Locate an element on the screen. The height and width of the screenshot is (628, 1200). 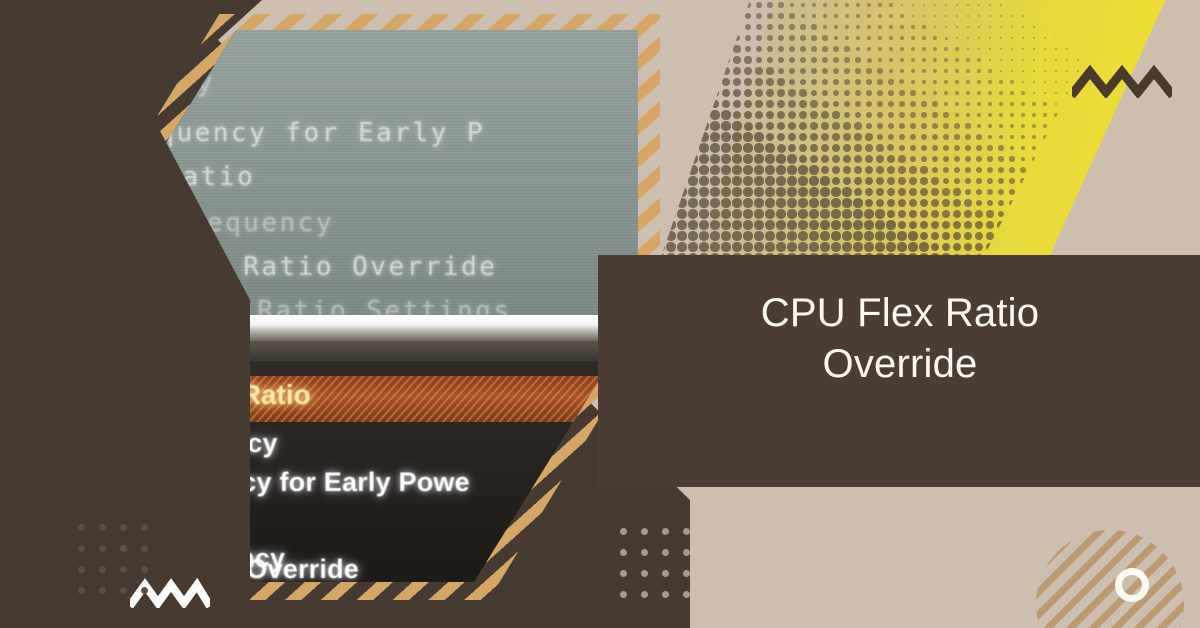
page-title-line-1: CPU Flex Ratio is located at coordinates (900, 313).